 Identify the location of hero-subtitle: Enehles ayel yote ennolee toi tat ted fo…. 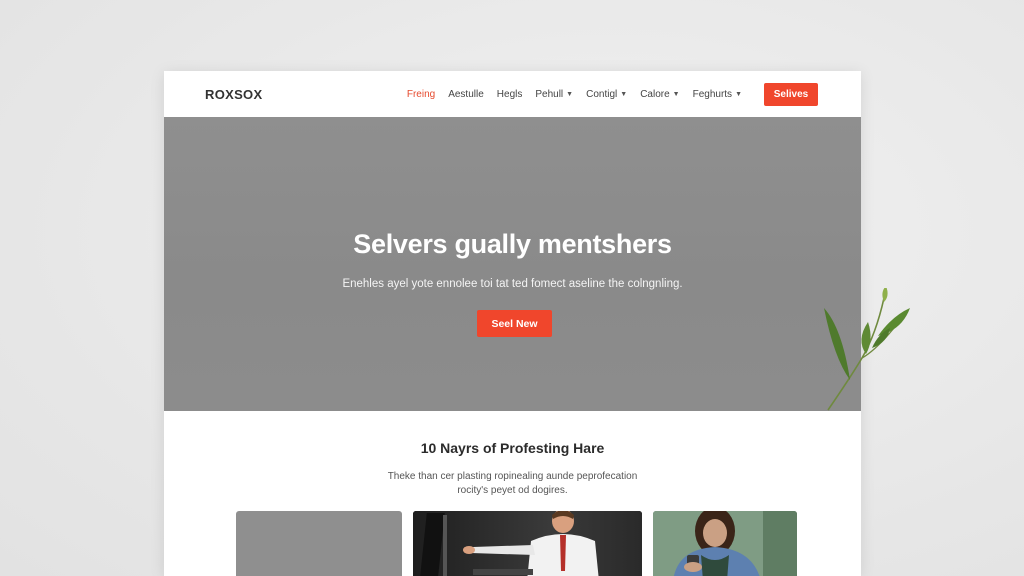
(512, 284).